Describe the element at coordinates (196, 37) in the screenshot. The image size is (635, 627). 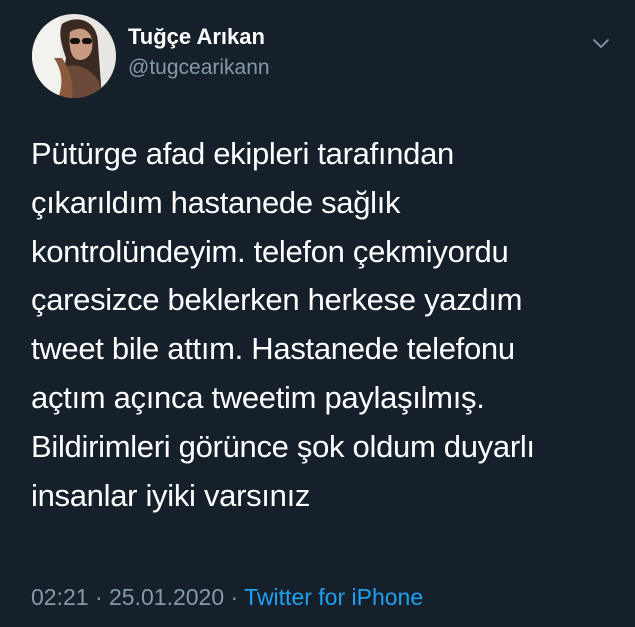
I see `author-name: Tuğçe Arıkan` at that location.